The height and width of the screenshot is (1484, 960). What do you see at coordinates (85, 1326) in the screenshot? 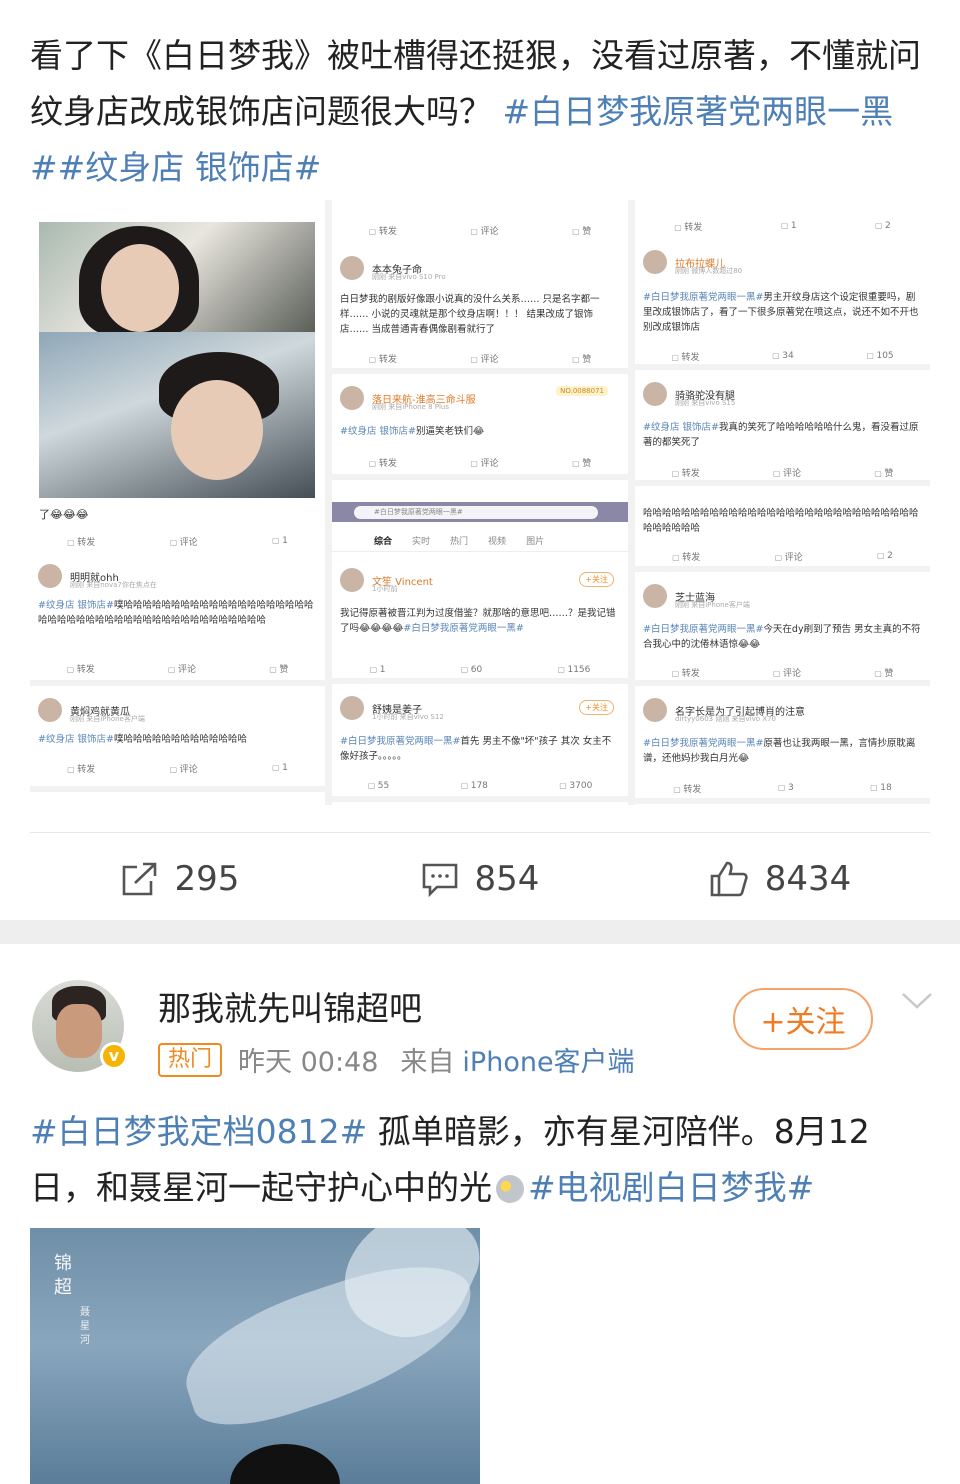
I see `poster-subtitle: 聂星河` at bounding box center [85, 1326].